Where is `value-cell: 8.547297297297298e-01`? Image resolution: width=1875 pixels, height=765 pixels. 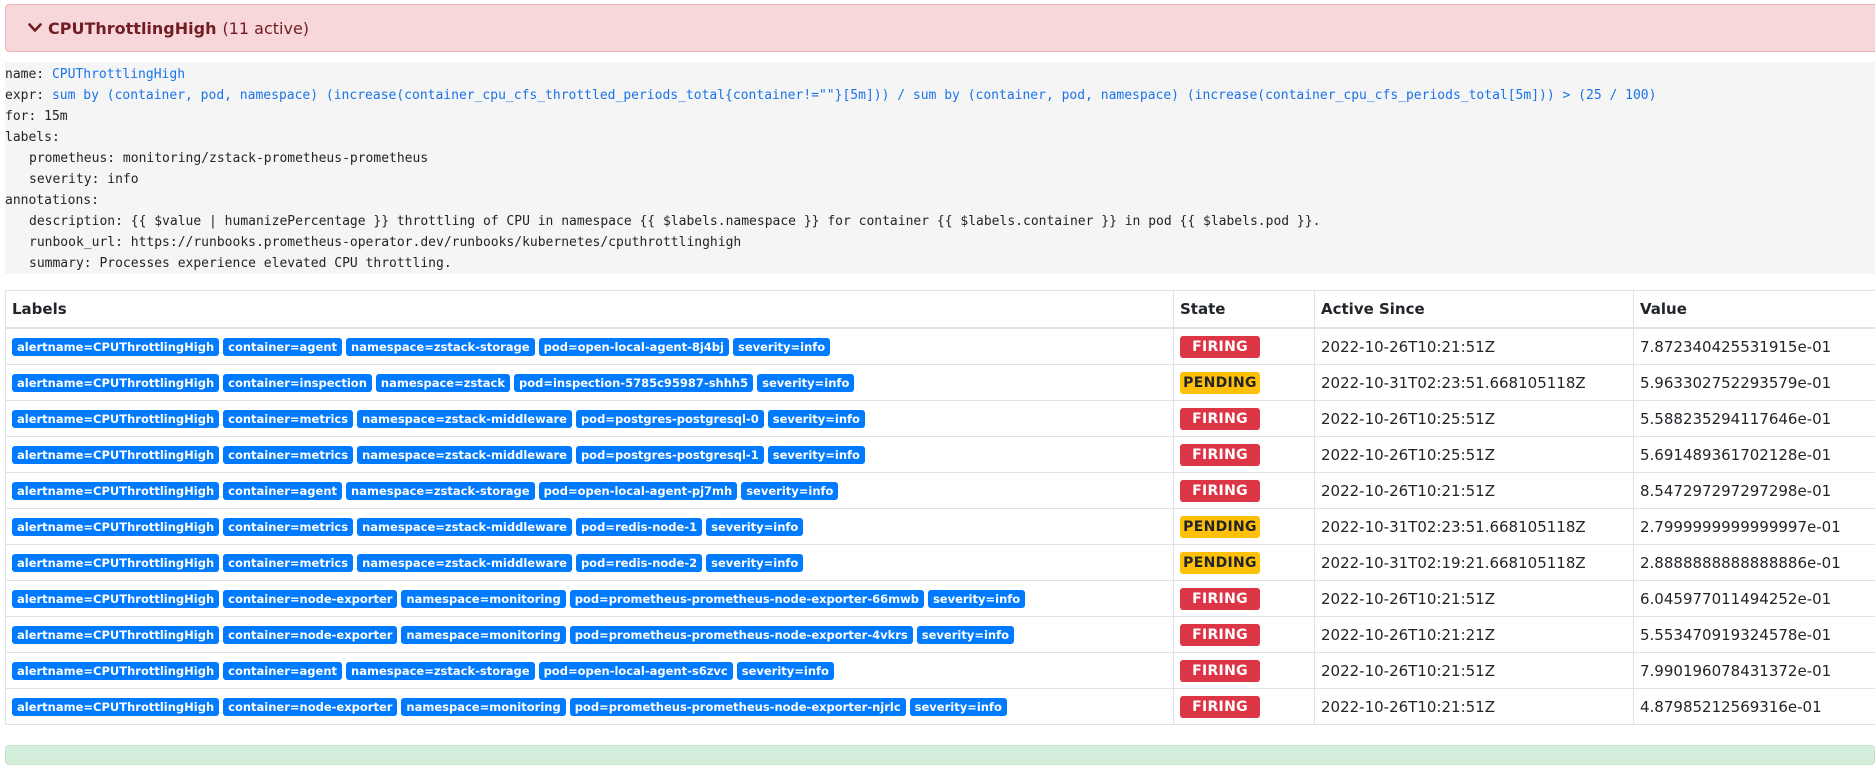 value-cell: 8.547297297297298e-01 is located at coordinates (1754, 491).